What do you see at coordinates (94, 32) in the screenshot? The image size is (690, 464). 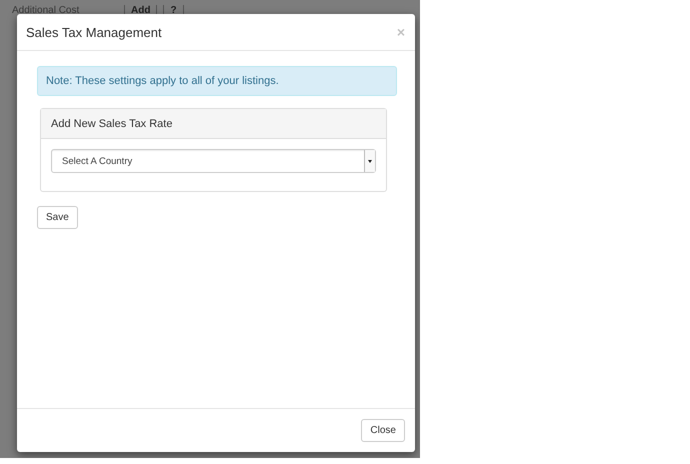 I see `modal-title: Sales Tax Management` at bounding box center [94, 32].